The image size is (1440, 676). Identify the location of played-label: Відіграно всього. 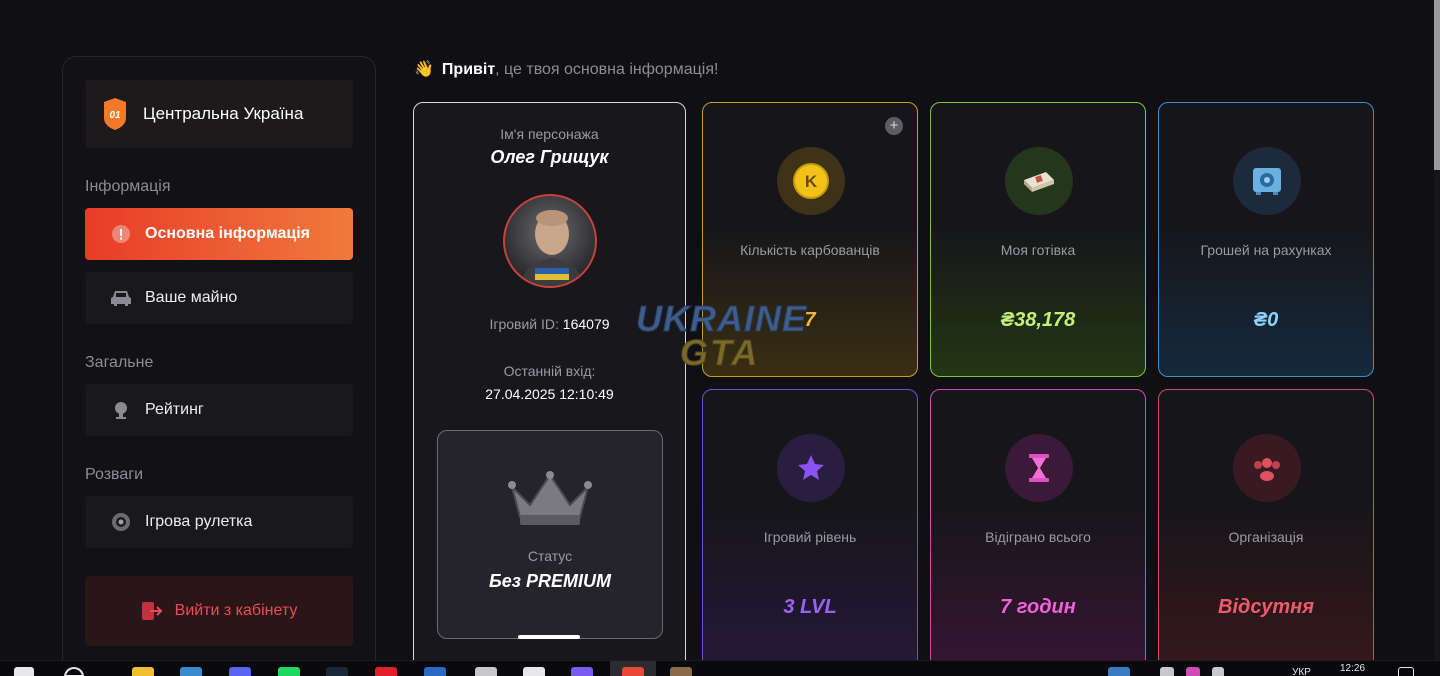
(1038, 537).